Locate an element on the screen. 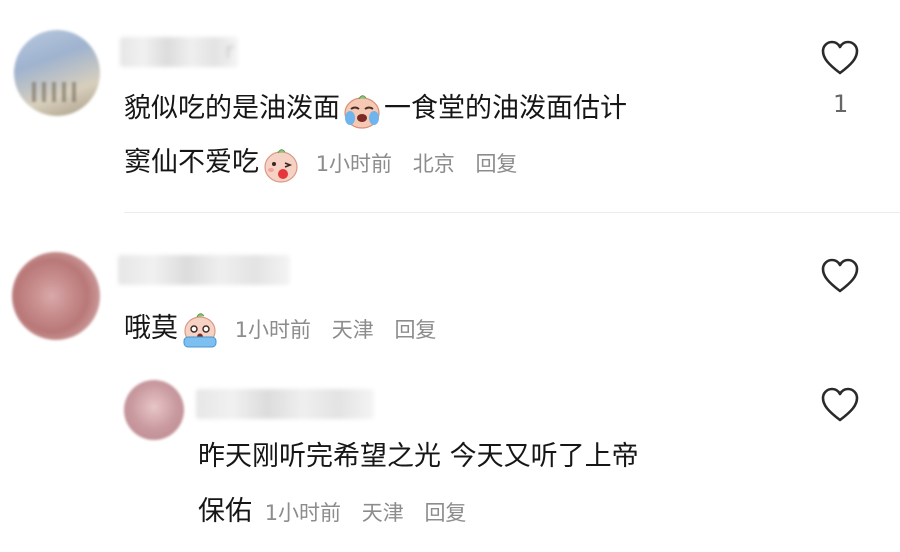 The image size is (900, 552). comment-text: 昨天刚听完希望之光 今天又听了上帝 is located at coordinates (418, 456).